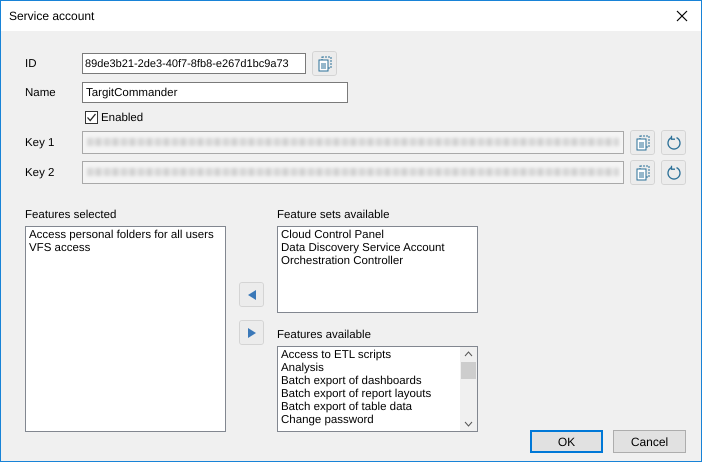 The width and height of the screenshot is (702, 462). What do you see at coordinates (649, 441) in the screenshot?
I see `dialog-button: Cancel` at bounding box center [649, 441].